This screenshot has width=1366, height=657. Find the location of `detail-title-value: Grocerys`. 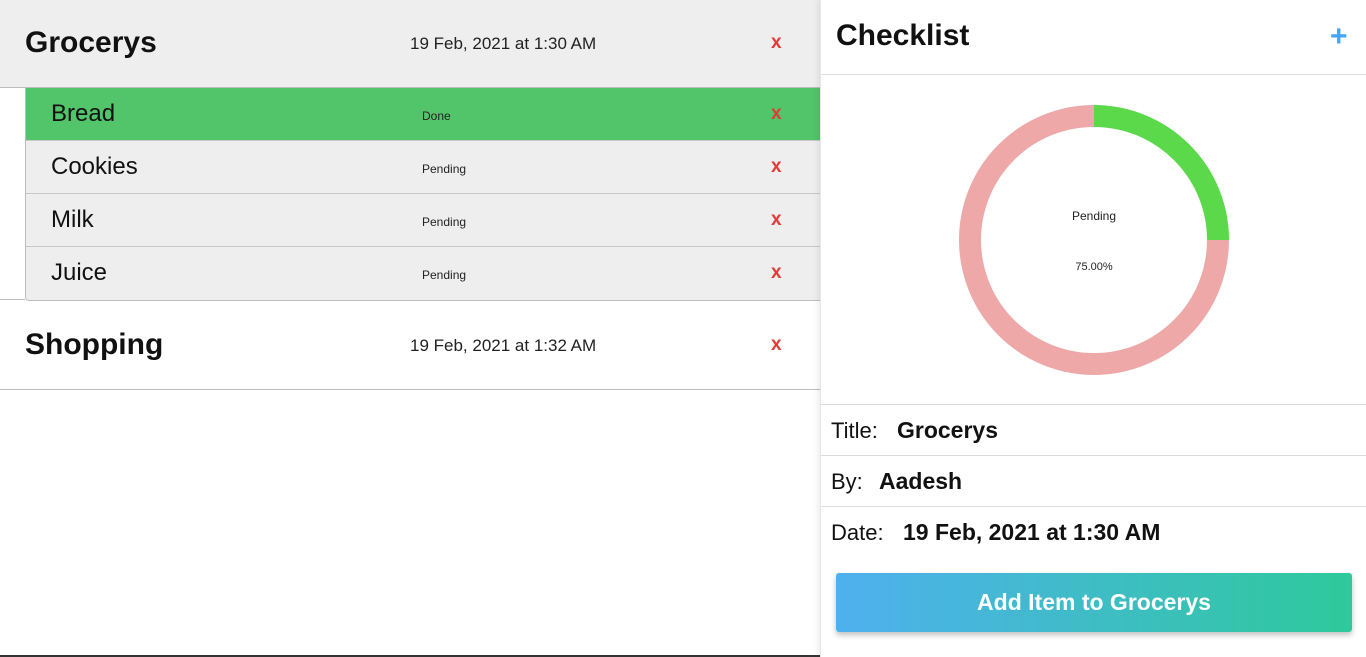

detail-title-value: Grocerys is located at coordinates (948, 430).